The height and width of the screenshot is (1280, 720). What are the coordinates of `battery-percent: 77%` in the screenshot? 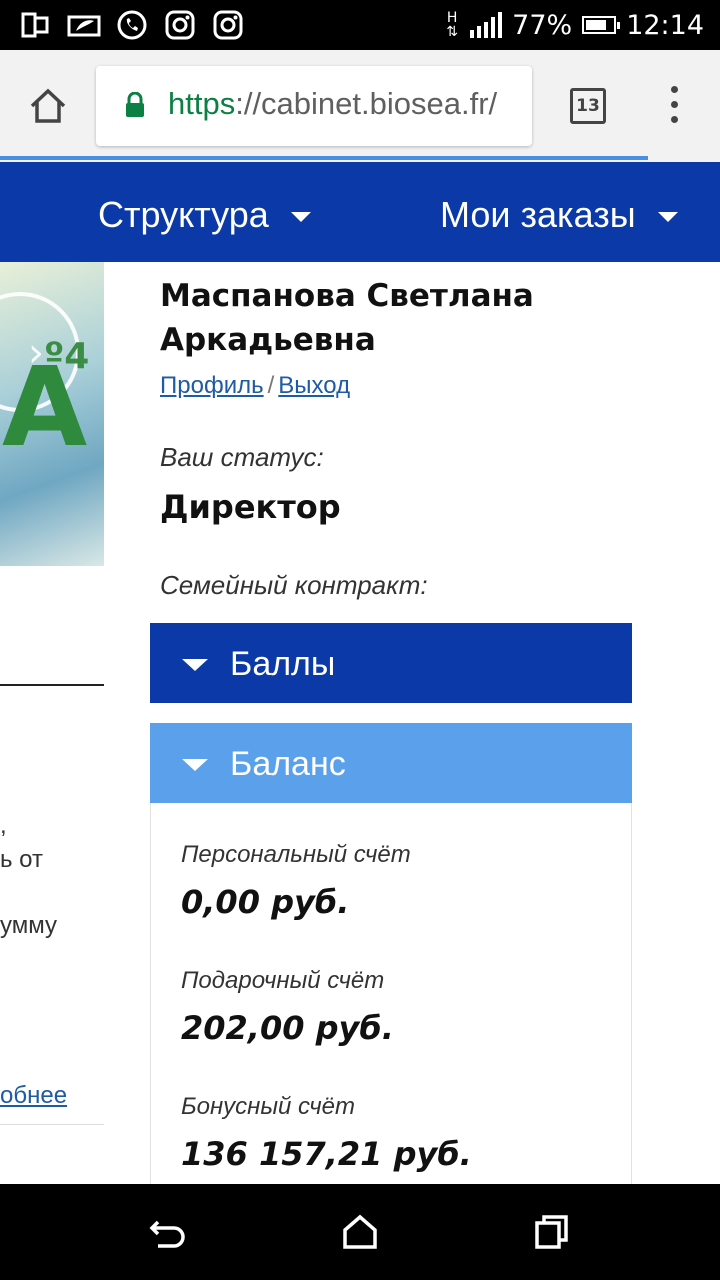 It's located at (542, 25).